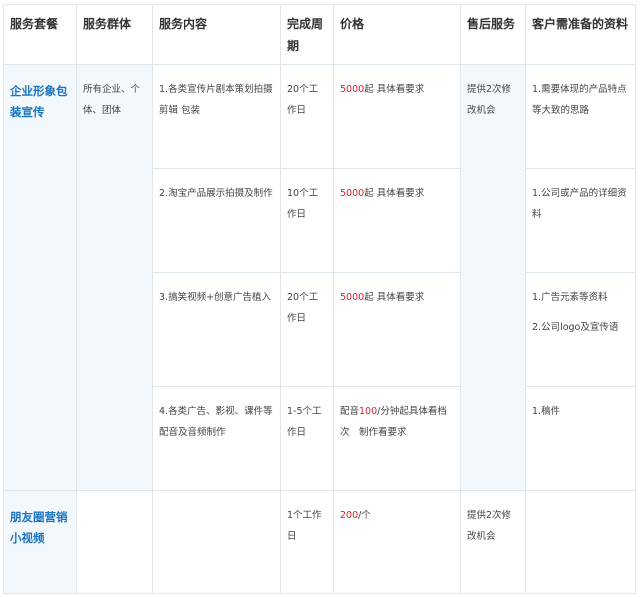 The width and height of the screenshot is (640, 597). Describe the element at coordinates (397, 542) in the screenshot. I see `price-cell: 200/个` at that location.